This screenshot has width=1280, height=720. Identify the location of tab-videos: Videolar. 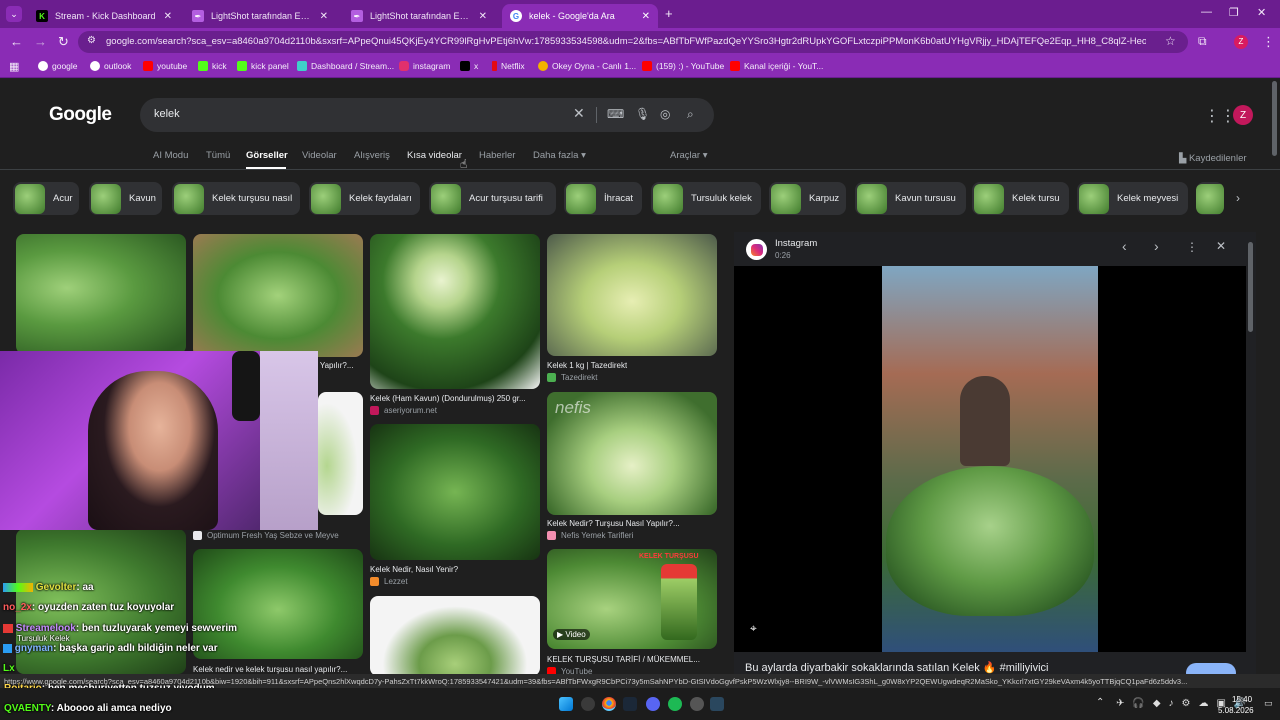
(319, 155).